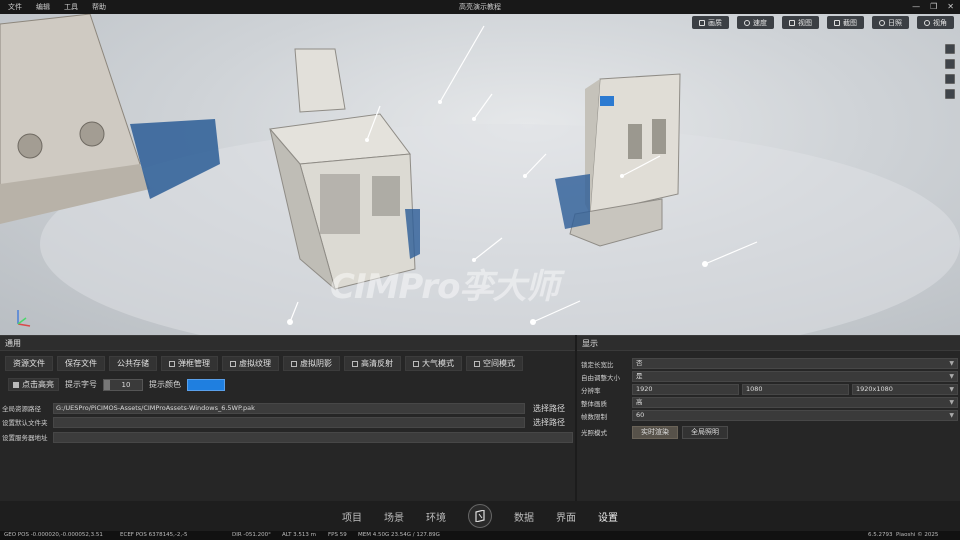 This screenshot has width=960, height=540. I want to click on setting-label: 锁定长宽比, so click(597, 364).